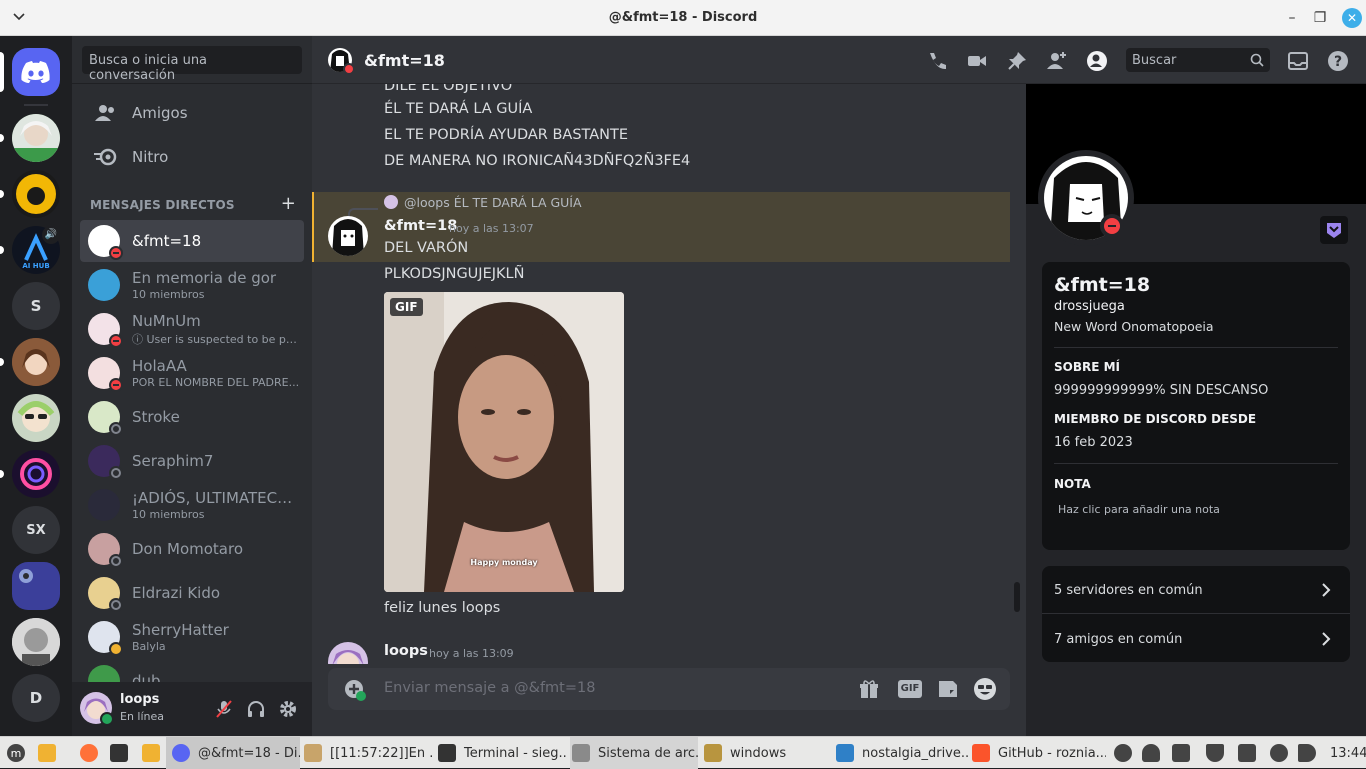 This screenshot has height=769, width=1366. Describe the element at coordinates (1334, 230) in the screenshot. I see `nitro-badge` at that location.